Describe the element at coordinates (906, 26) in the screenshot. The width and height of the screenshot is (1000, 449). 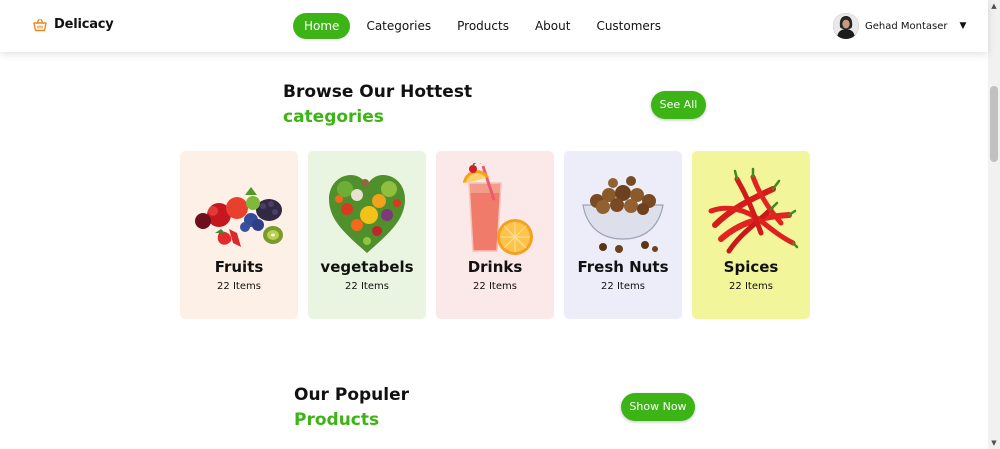
I see `user-name: Gehad Montaser` at that location.